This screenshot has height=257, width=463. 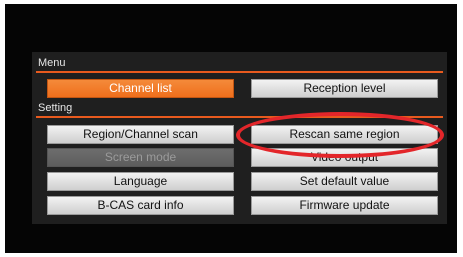 What do you see at coordinates (140, 134) in the screenshot?
I see `region-channel-scan-button: Region/Channel scan` at bounding box center [140, 134].